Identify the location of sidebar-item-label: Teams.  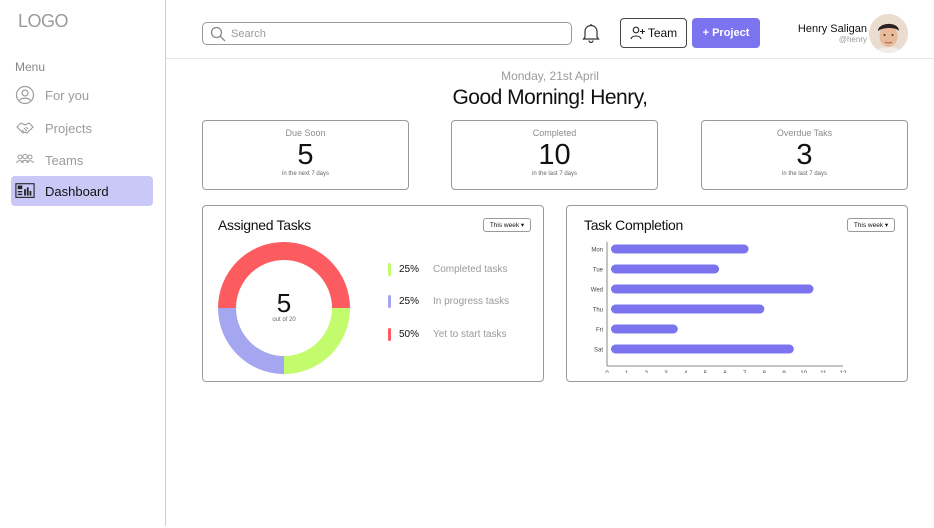
(64, 160).